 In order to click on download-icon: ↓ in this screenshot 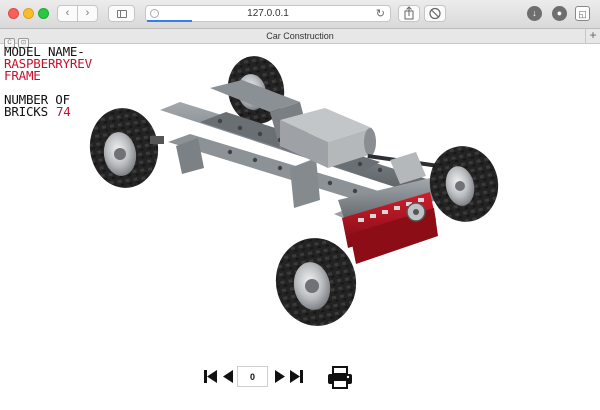, I will do `click(534, 13)`.